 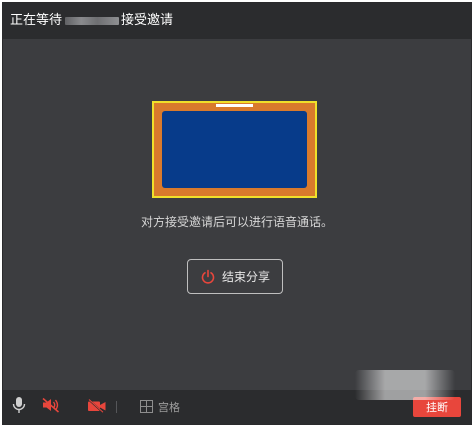 I want to click on grid-layout-button: 宫格, so click(x=160, y=407).